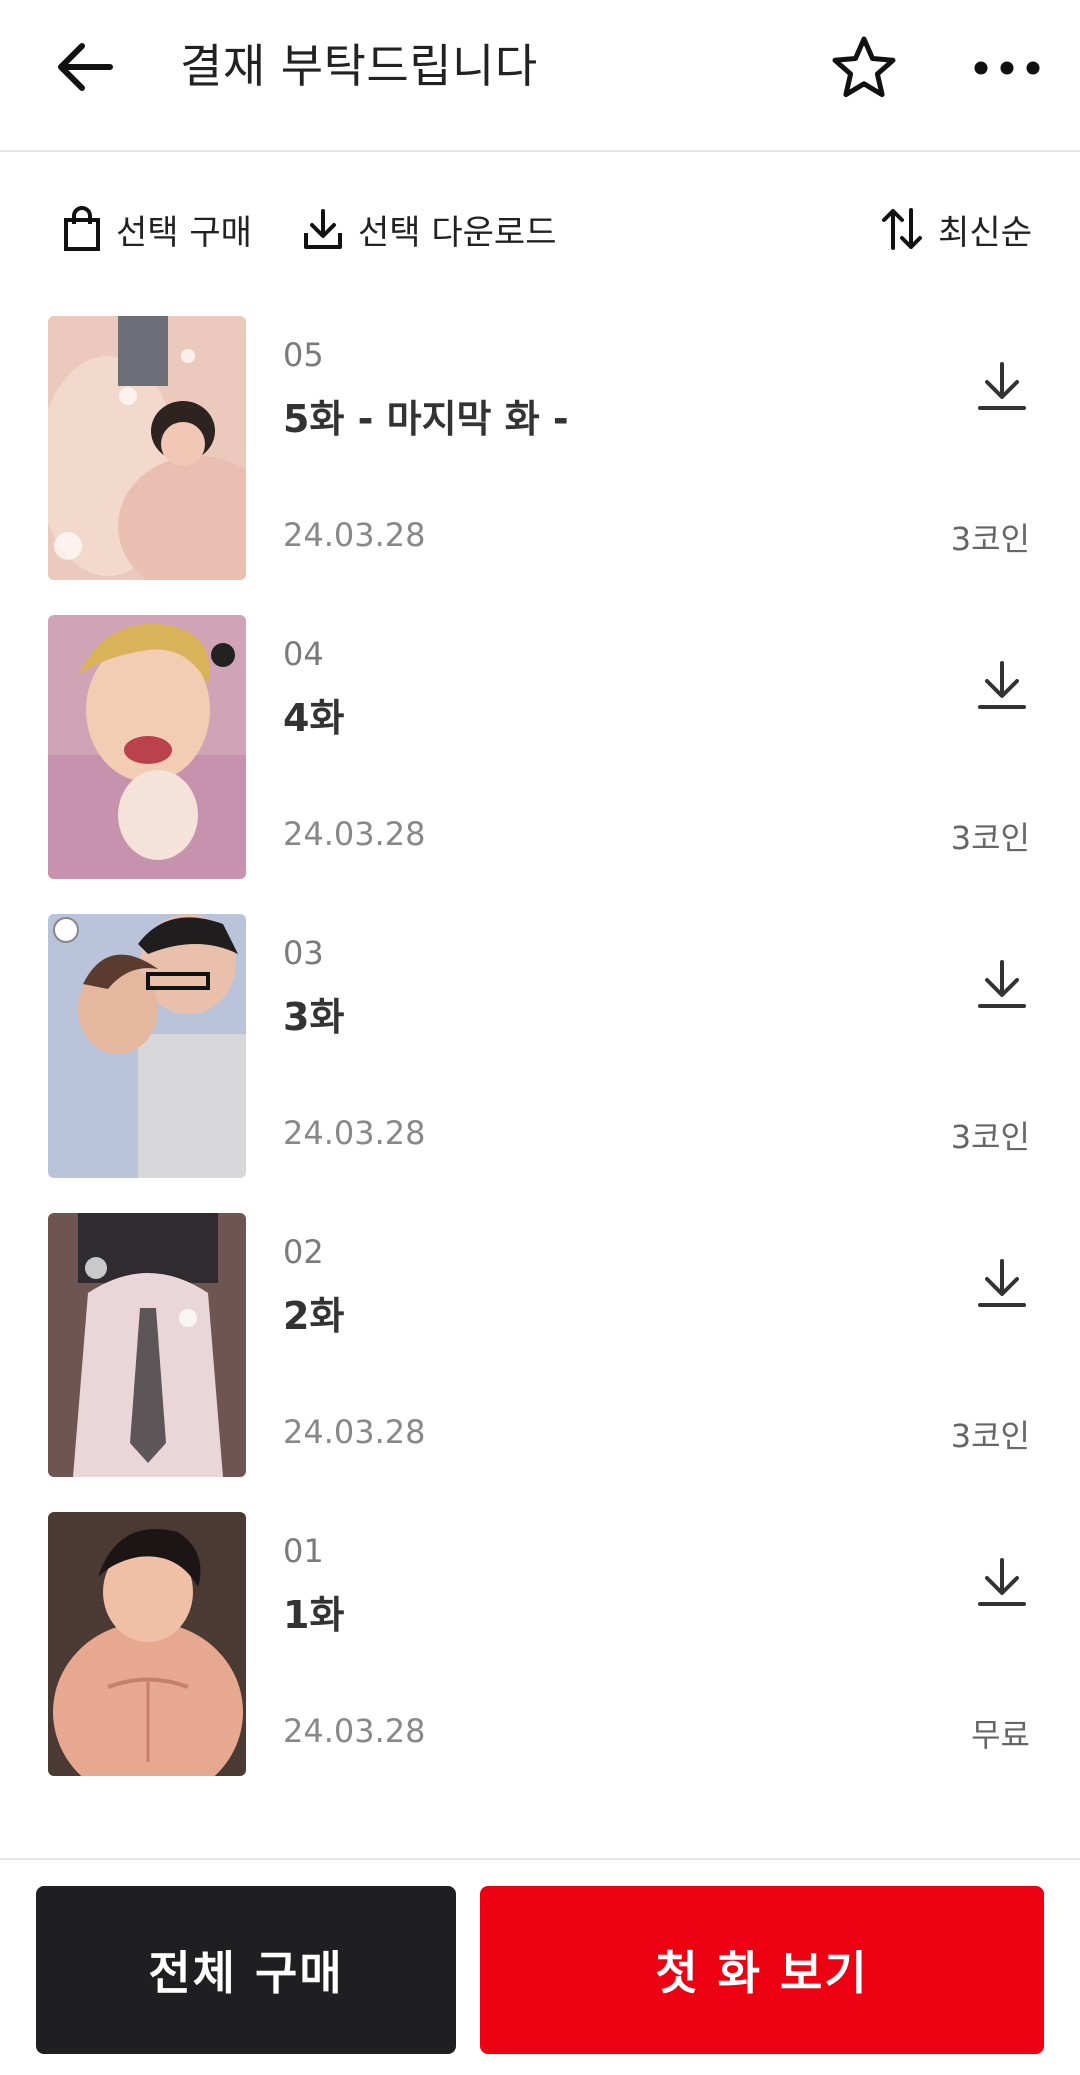 Image resolution: width=1080 pixels, height=2075 pixels. Describe the element at coordinates (1000, 1735) in the screenshot. I see `episode-price: 무료` at that location.